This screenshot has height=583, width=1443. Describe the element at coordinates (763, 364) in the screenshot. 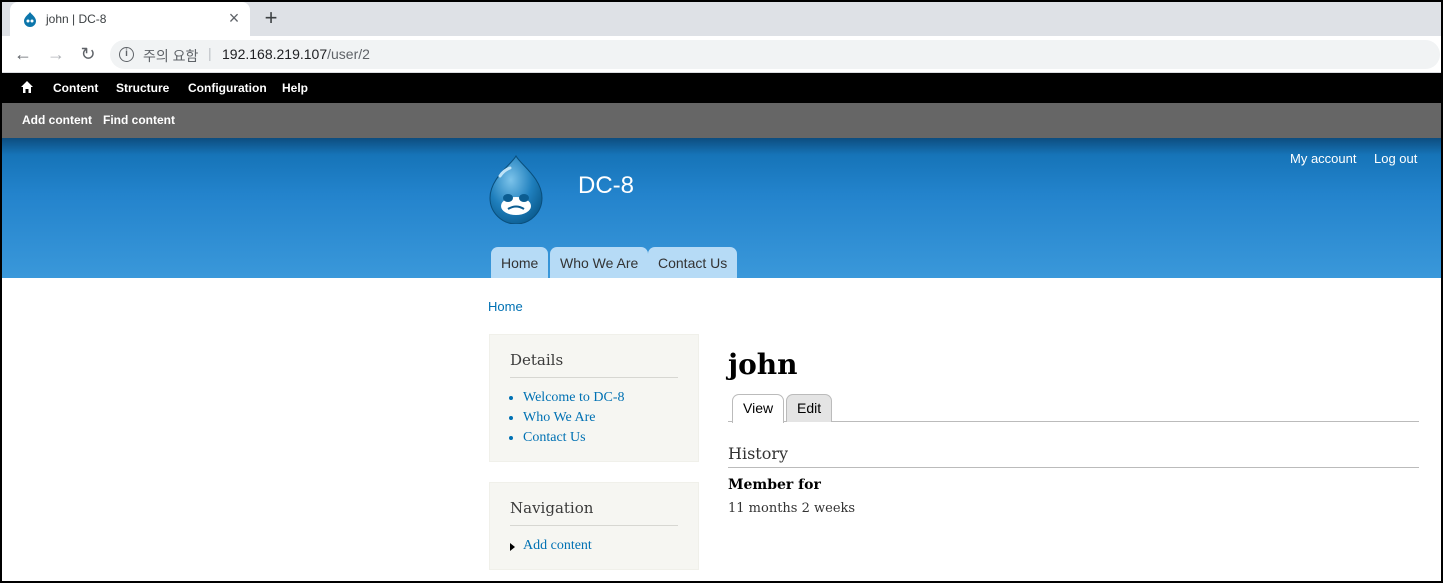

I see `page-title: john` at that location.